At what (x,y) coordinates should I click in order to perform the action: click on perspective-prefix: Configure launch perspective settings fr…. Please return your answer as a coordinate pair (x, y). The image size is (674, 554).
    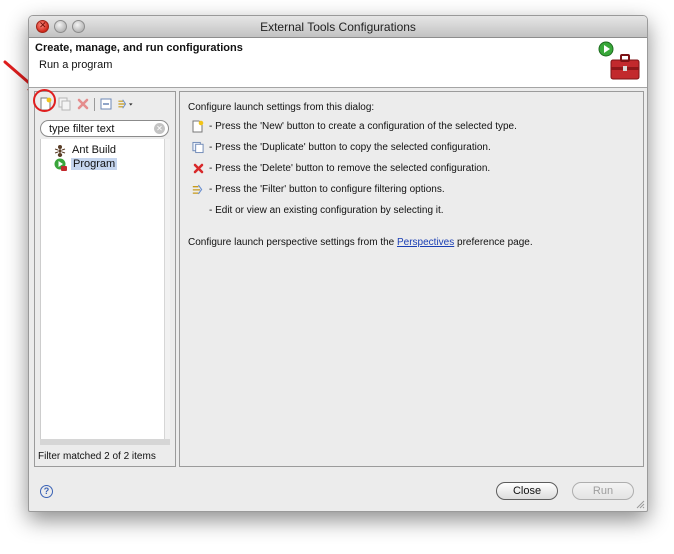
    Looking at the image, I should click on (292, 242).